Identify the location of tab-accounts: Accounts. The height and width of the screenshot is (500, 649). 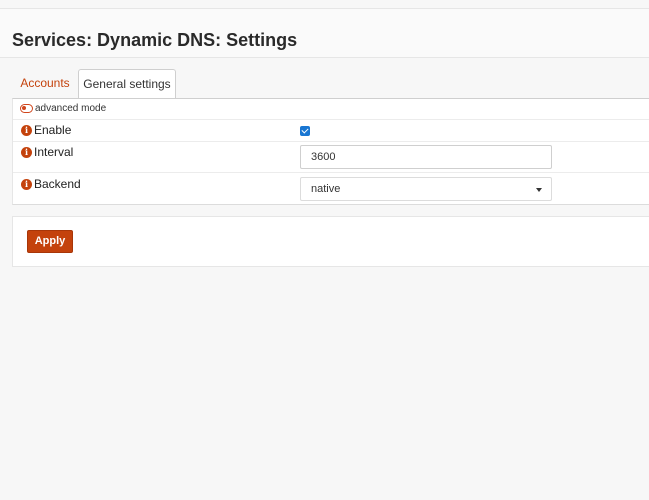
(45, 84).